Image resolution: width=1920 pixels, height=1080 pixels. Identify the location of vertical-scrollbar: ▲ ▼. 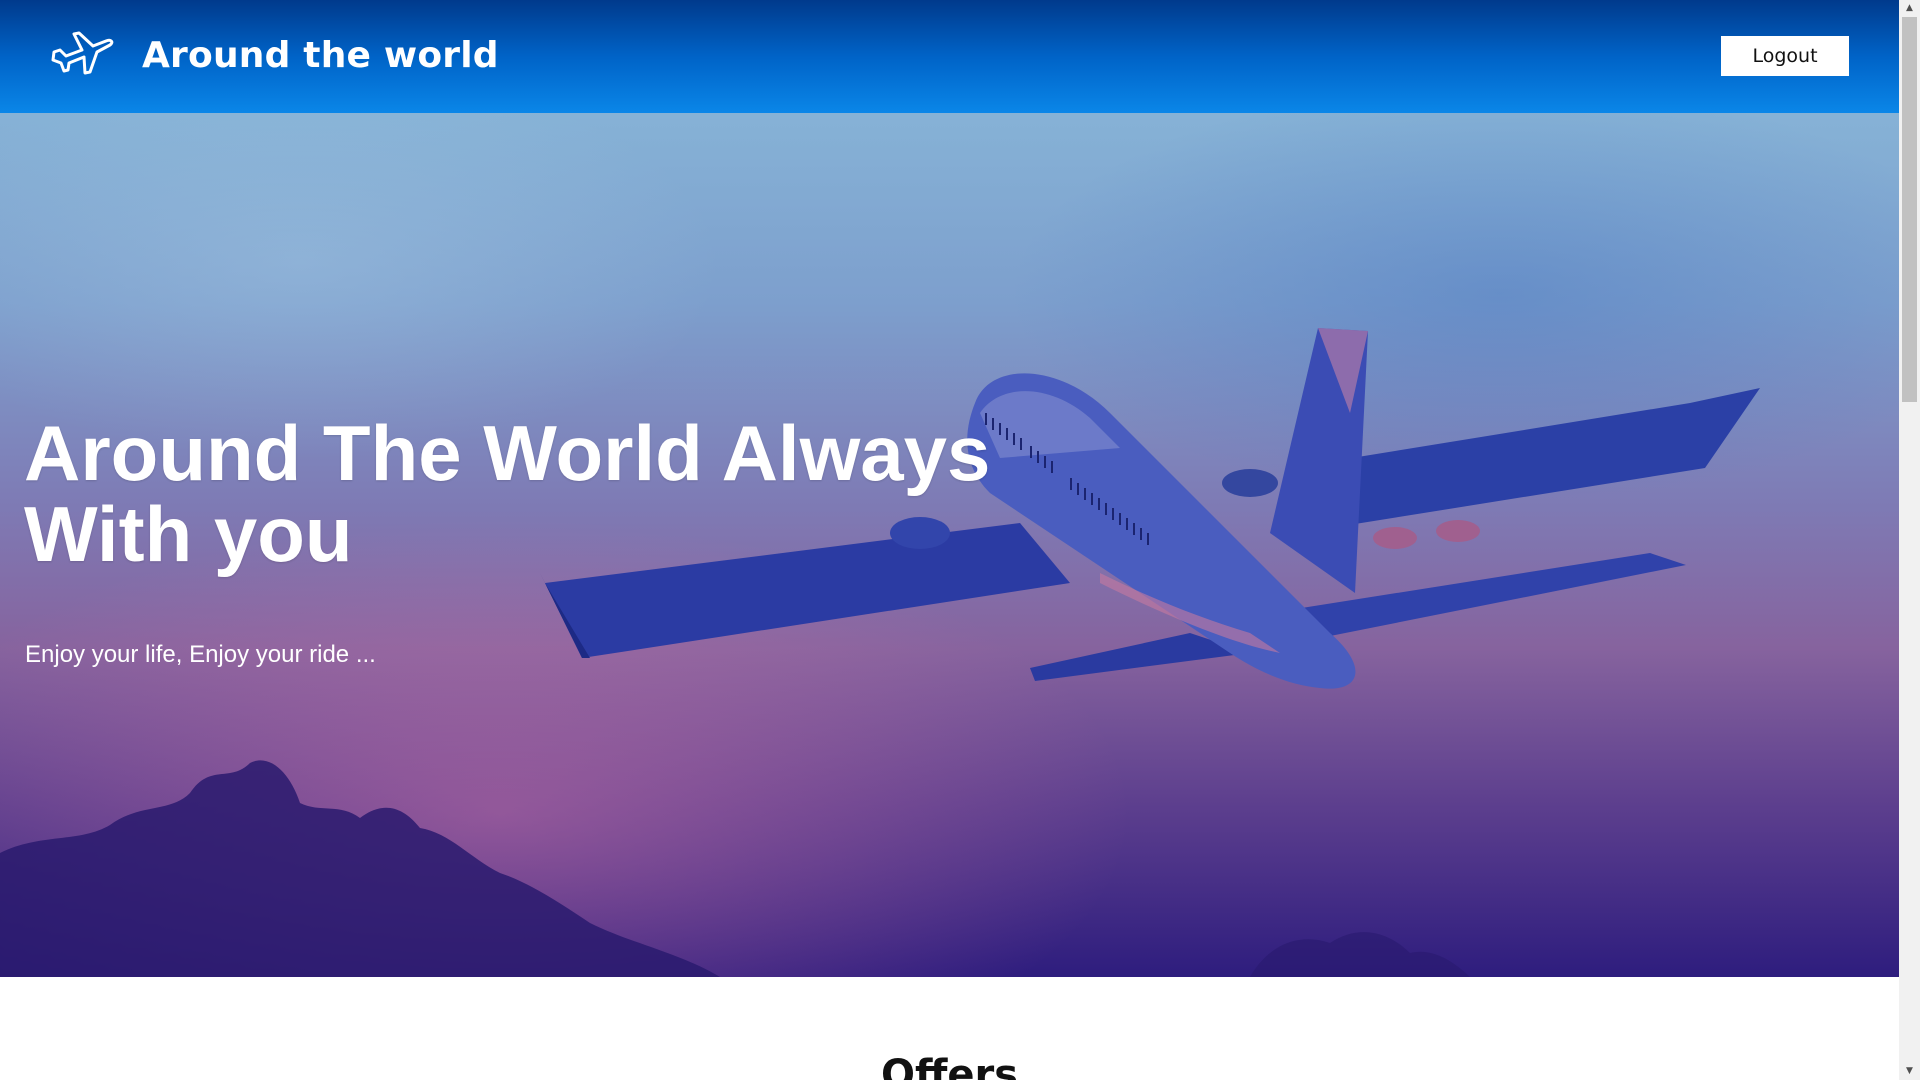
(1909, 540).